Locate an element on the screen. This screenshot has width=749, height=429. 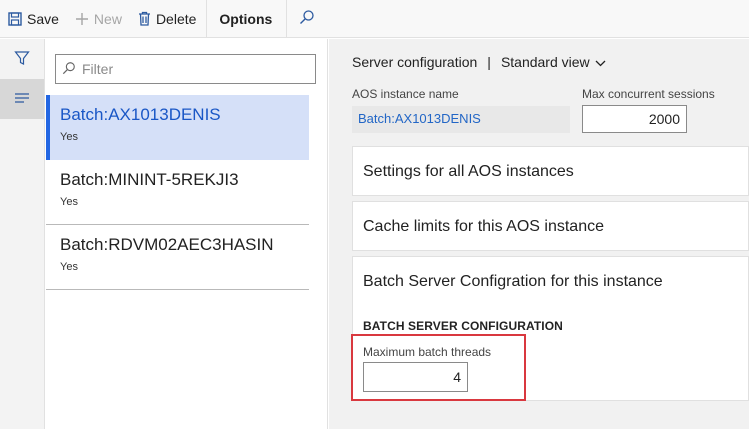
filter-box is located at coordinates (185, 69).